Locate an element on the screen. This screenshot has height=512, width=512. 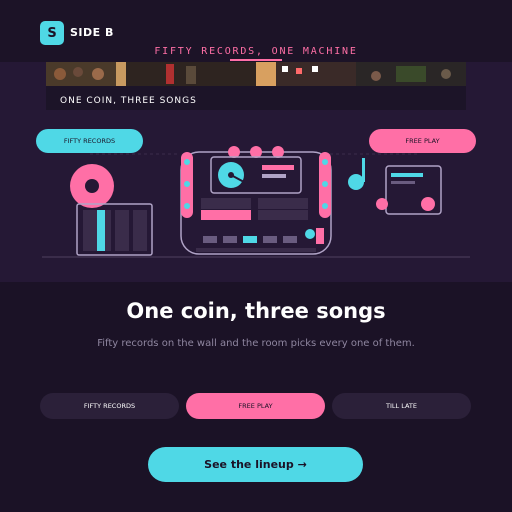
tab-fifty-records: FIFTY RECORDS is located at coordinates (109, 406).